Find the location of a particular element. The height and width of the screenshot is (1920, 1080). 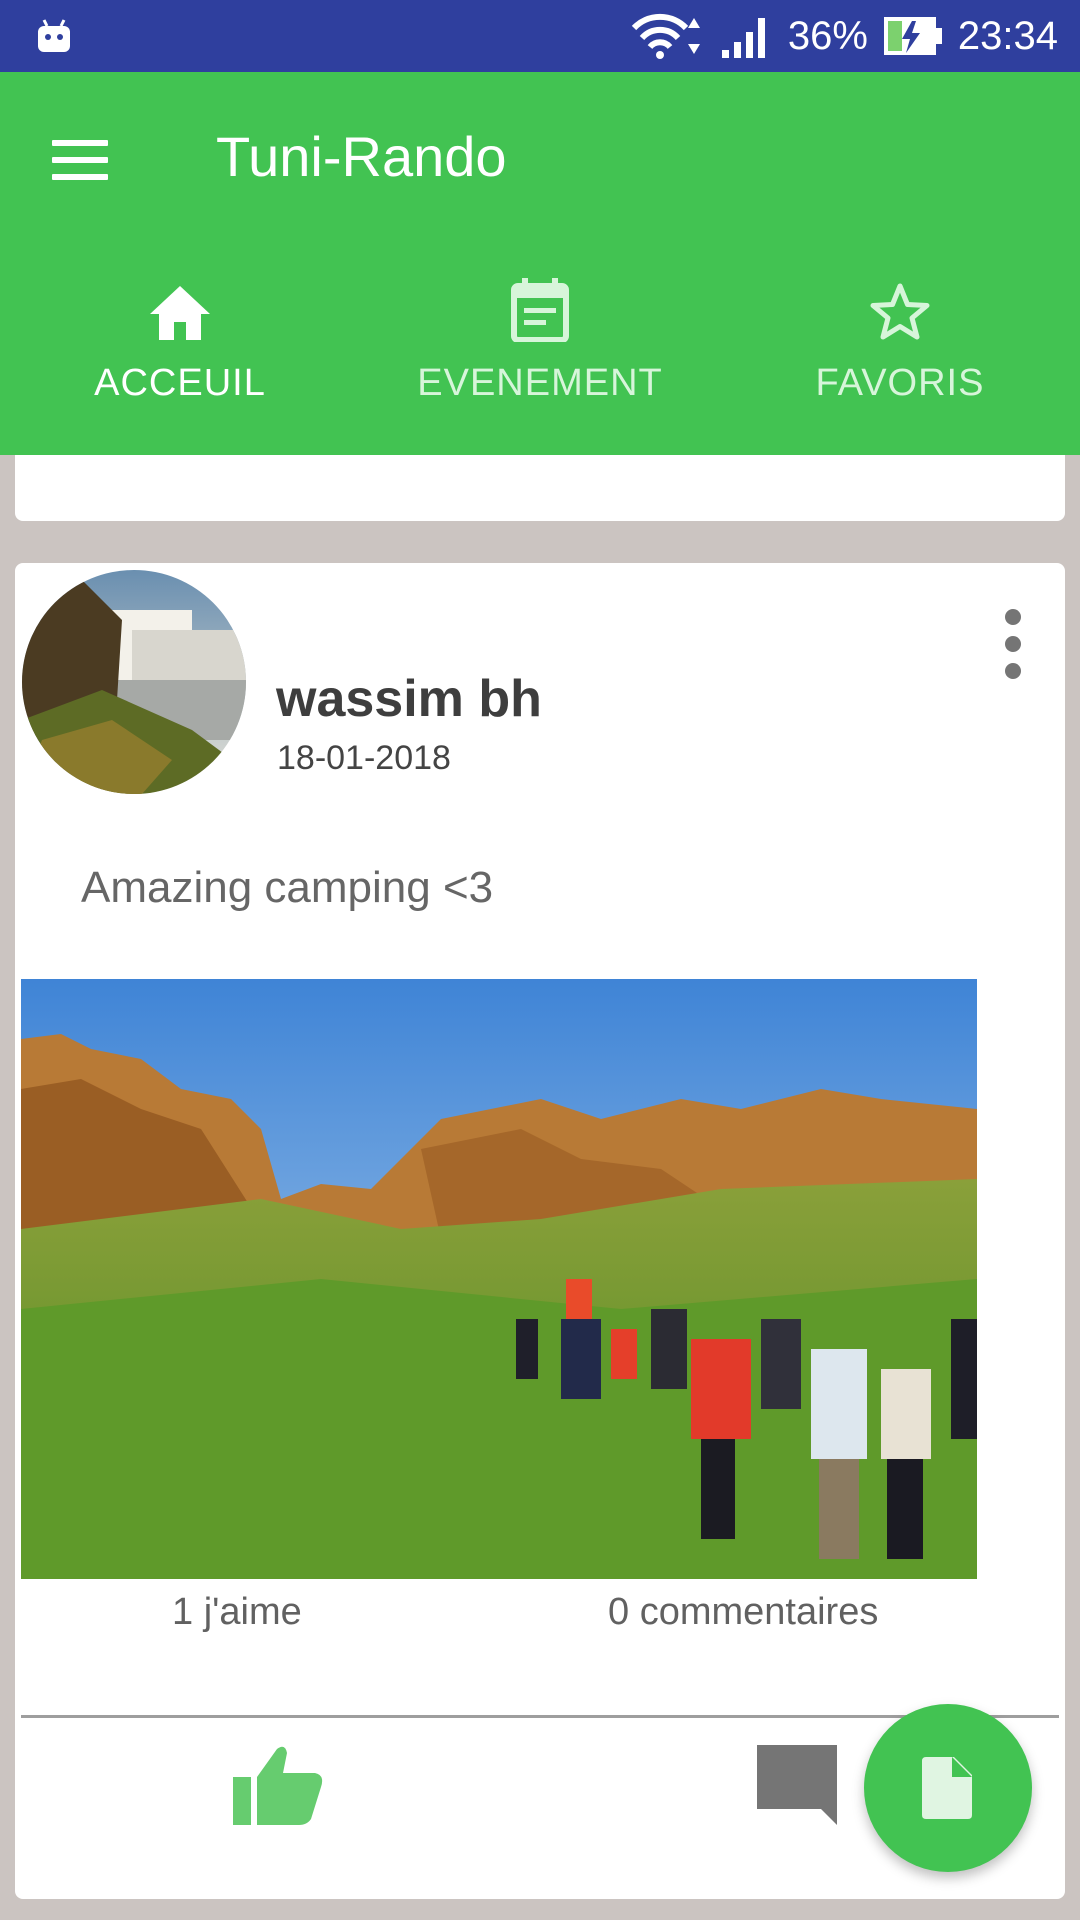

file-icon is located at coordinates (947, 1788).